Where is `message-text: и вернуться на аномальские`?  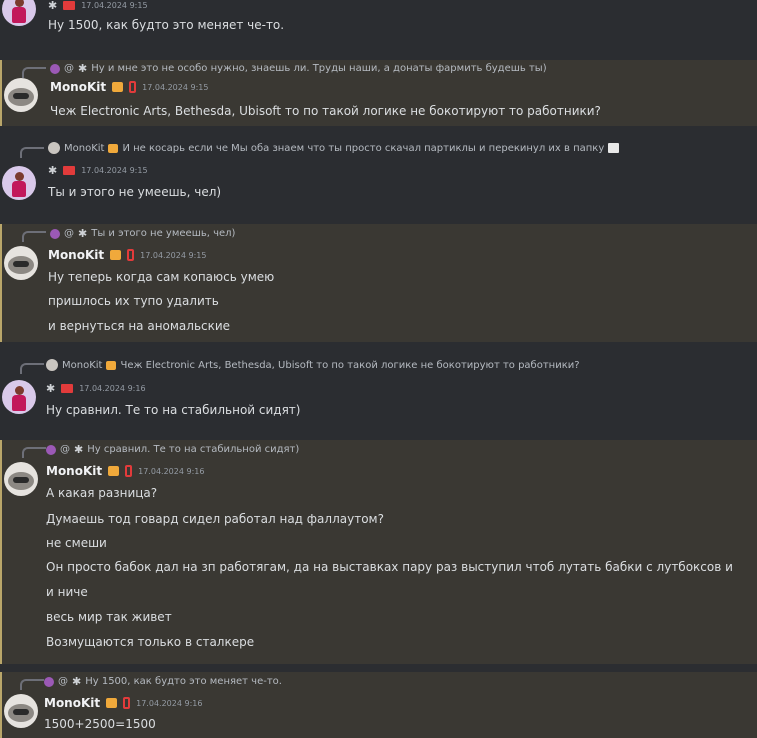 message-text: и вернуться на аномальские is located at coordinates (139, 326).